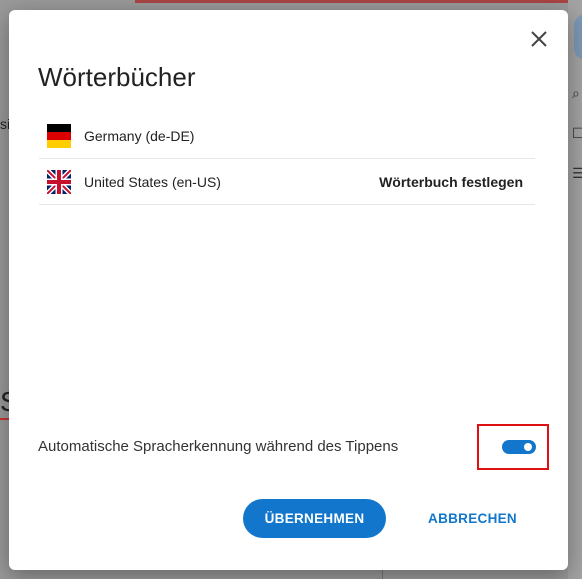  What do you see at coordinates (355, 1) in the screenshot?
I see `background-accent-line` at bounding box center [355, 1].